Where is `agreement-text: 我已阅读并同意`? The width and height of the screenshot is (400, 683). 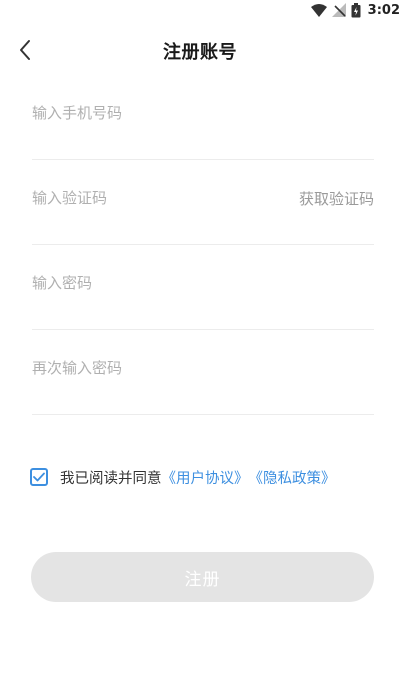 agreement-text: 我已阅读并同意 is located at coordinates (111, 478).